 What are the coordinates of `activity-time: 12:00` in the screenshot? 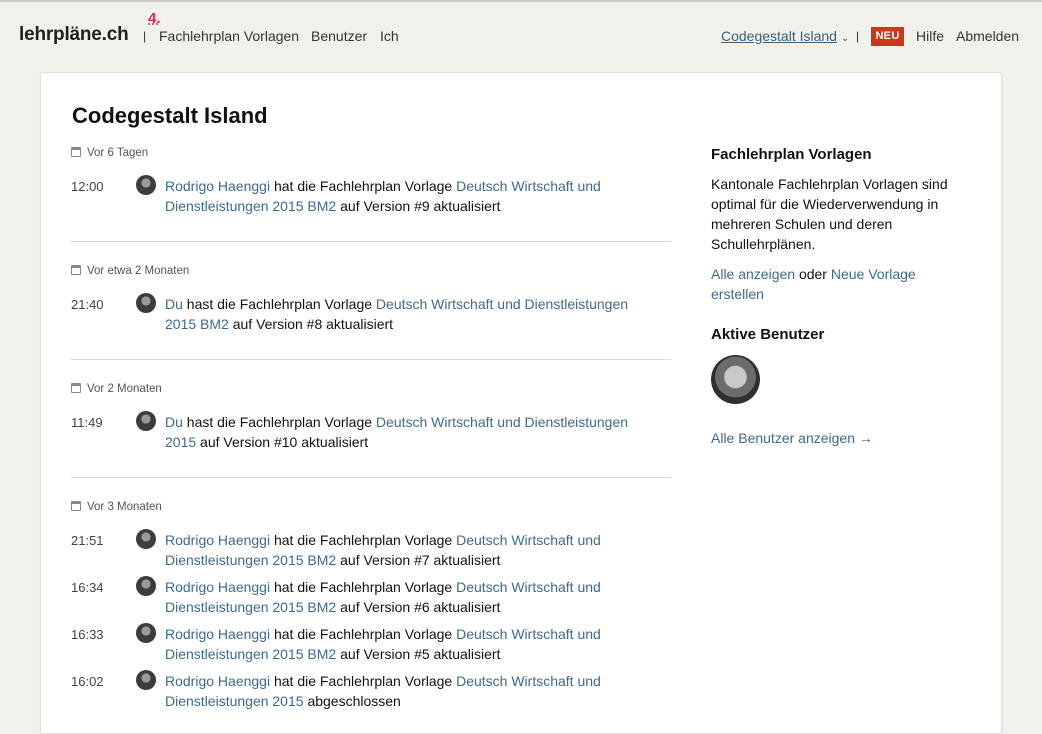 It's located at (87, 186).